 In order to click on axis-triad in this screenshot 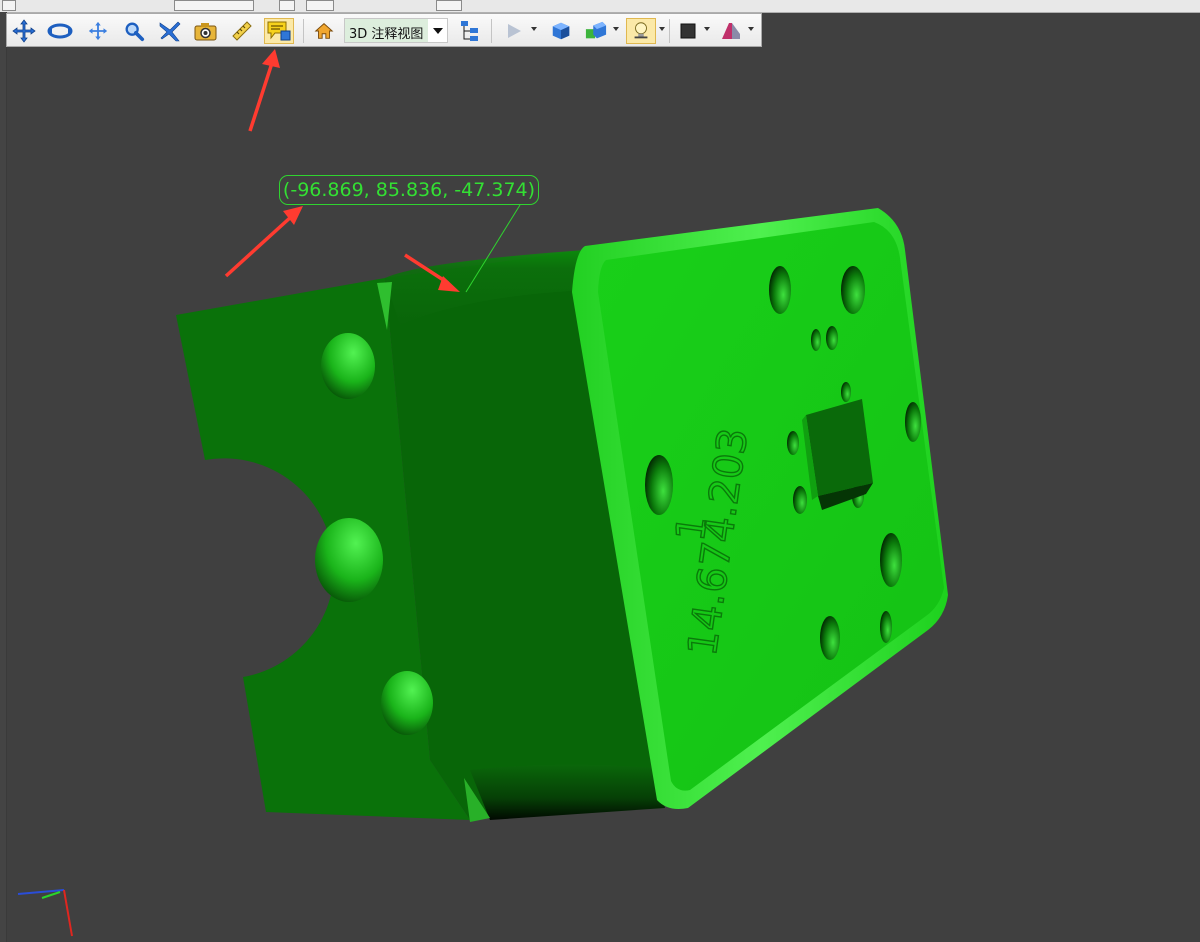, I will do `click(45, 913)`.